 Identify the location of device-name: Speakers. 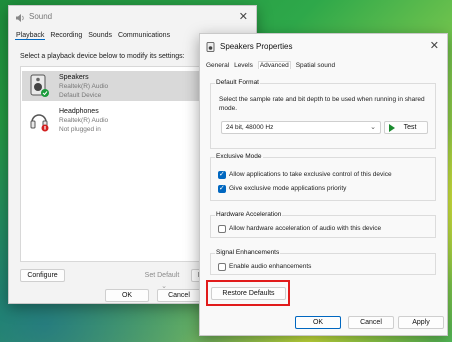
(74, 77).